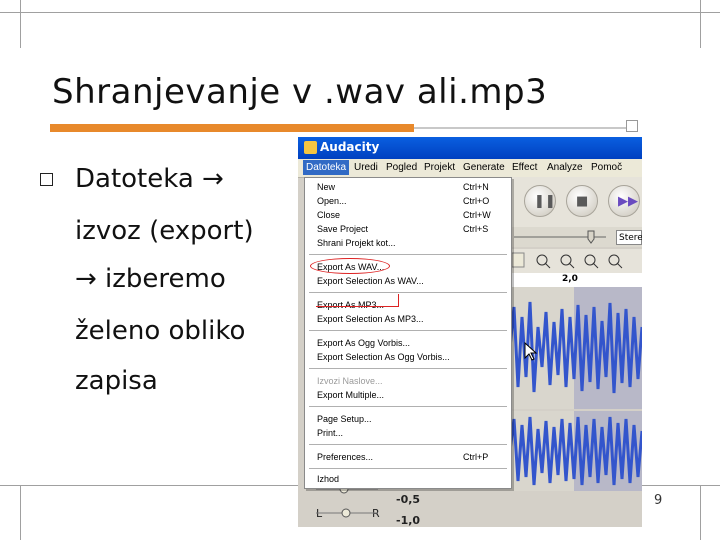 Image resolution: width=720 pixels, height=540 pixels. Describe the element at coordinates (476, 457) in the screenshot. I see `shortcut-label: Ctrl+P` at that location.